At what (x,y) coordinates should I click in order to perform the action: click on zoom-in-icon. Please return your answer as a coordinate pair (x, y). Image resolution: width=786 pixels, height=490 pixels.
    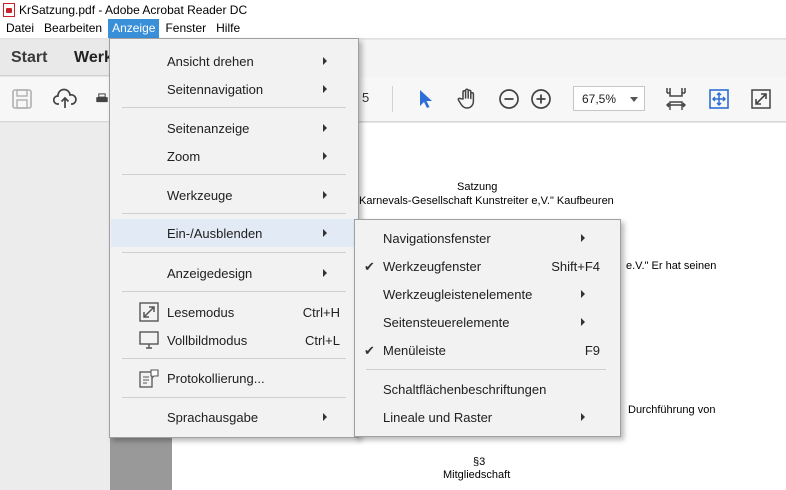
    Looking at the image, I should click on (541, 99).